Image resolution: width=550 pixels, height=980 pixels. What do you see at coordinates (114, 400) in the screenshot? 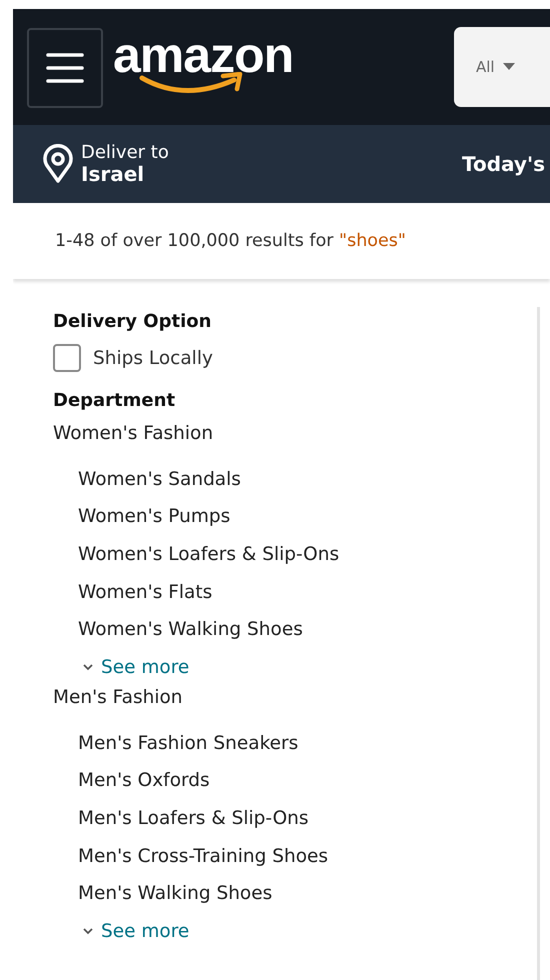
I see `filter-heading: Department` at bounding box center [114, 400].